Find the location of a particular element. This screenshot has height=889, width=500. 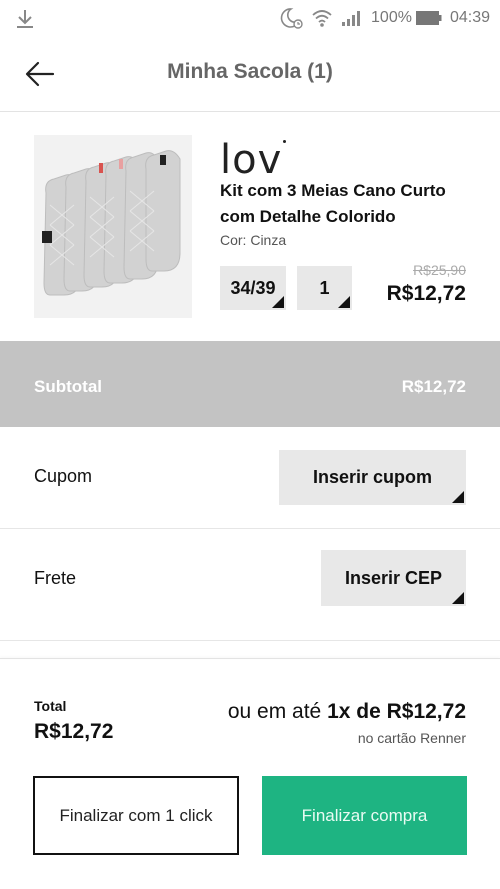

coupon-row: Cupom Inserir cupom is located at coordinates (250, 478).